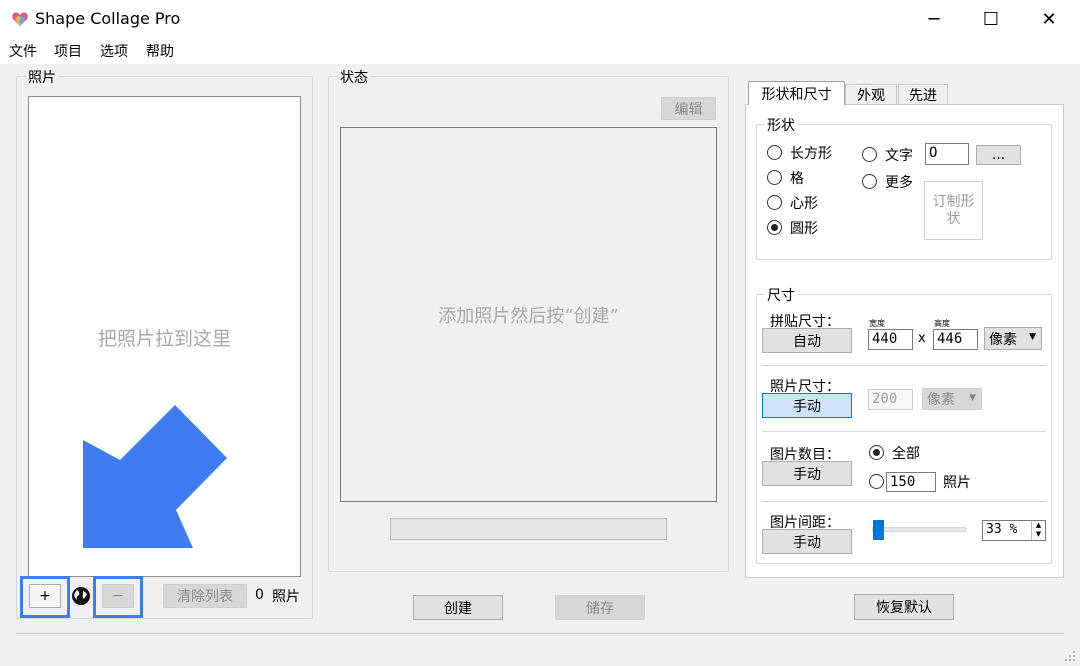 This screenshot has width=1080, height=666. What do you see at coordinates (941, 400) in the screenshot?
I see `photo-unit-value: 像素` at bounding box center [941, 400].